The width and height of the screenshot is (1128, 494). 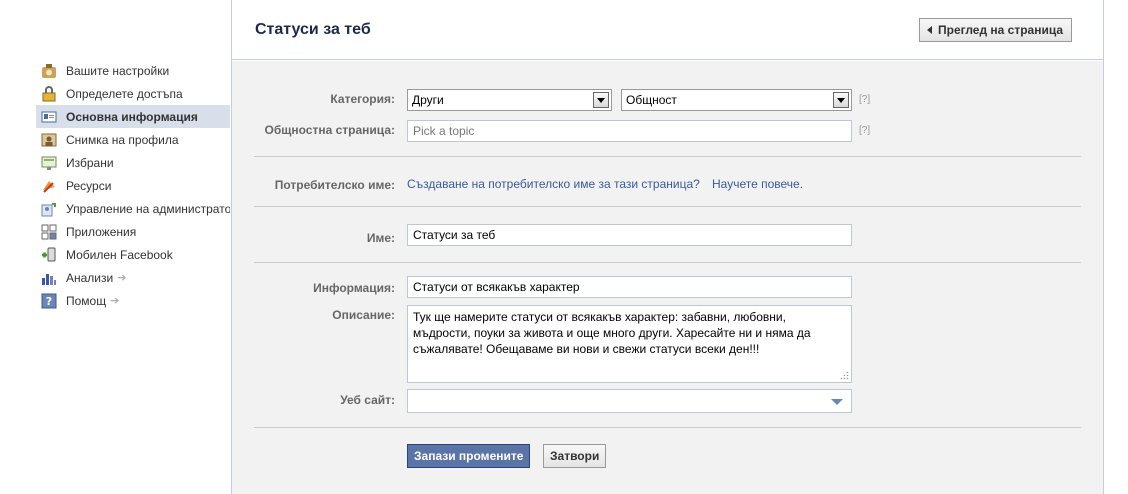 I want to click on sidebar-item-mobile: Мобилен Facebook, so click(x=133, y=254).